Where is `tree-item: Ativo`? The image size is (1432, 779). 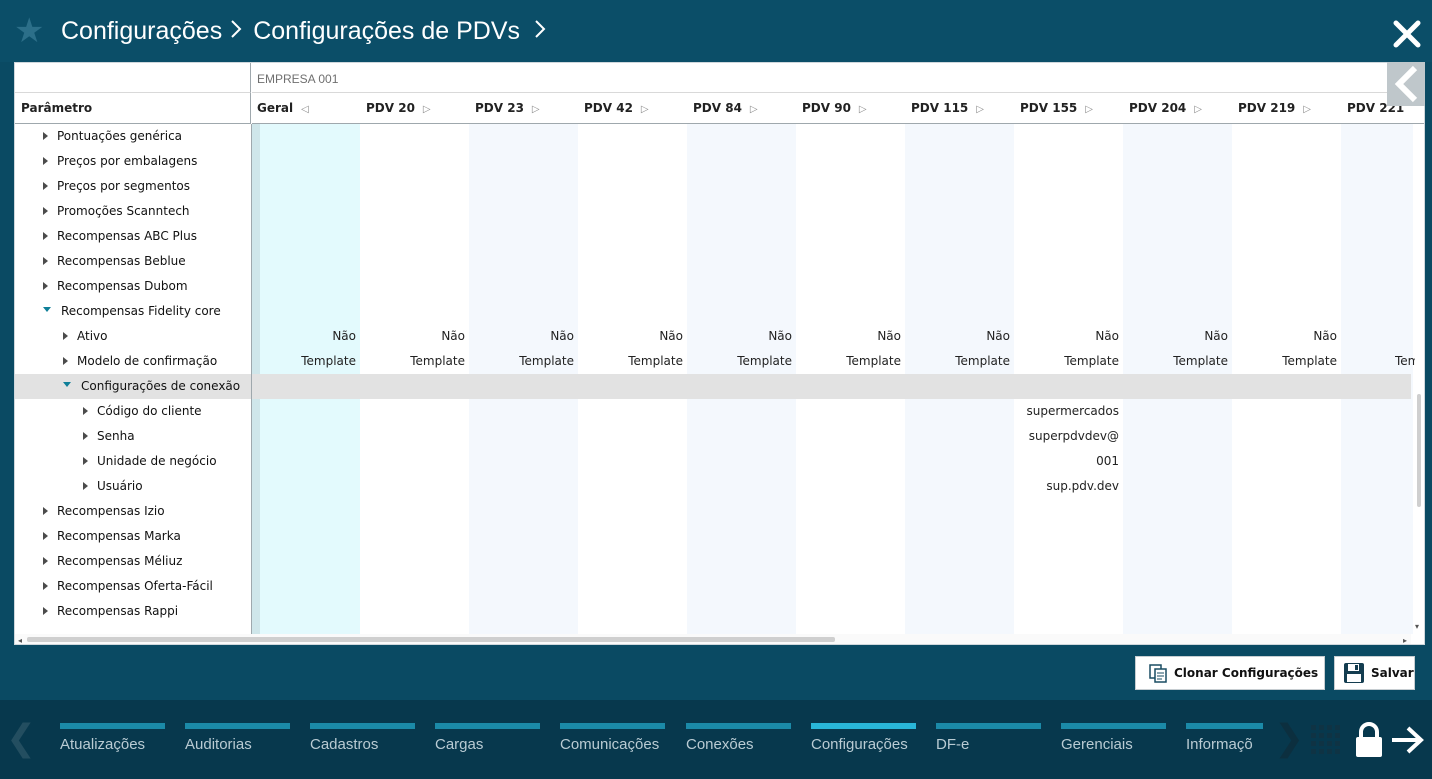 tree-item: Ativo is located at coordinates (85, 336).